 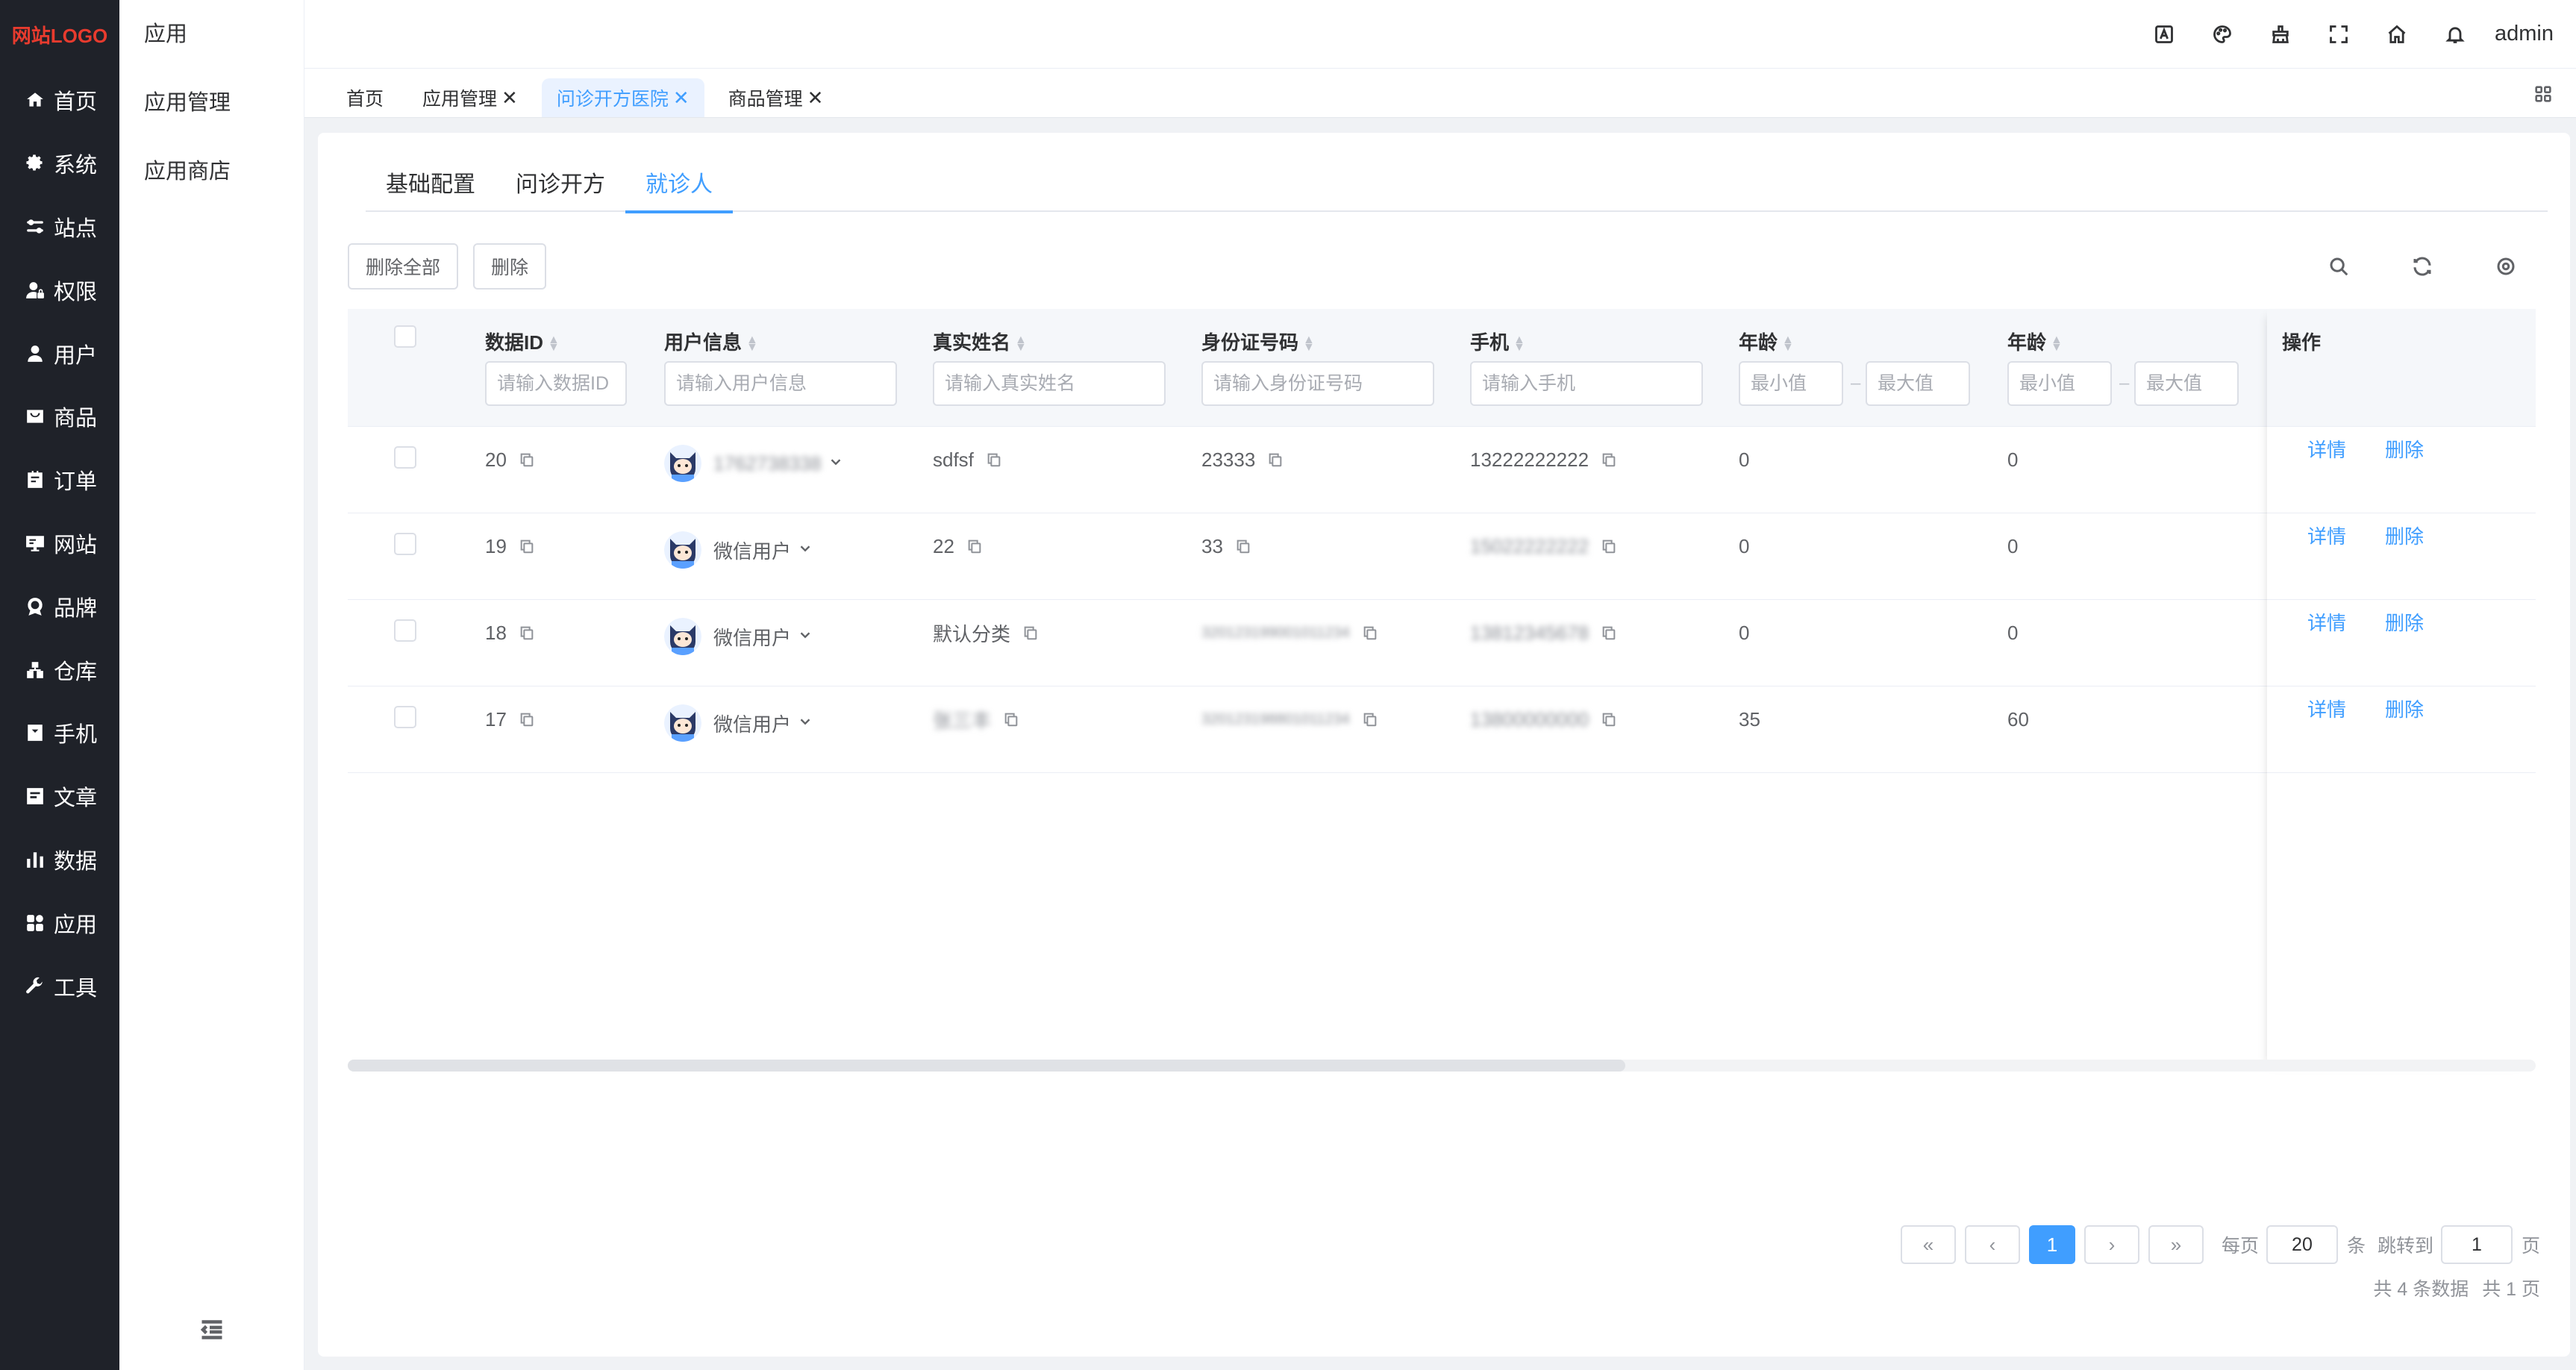 I want to click on fullscreen-icon, so click(x=2339, y=34).